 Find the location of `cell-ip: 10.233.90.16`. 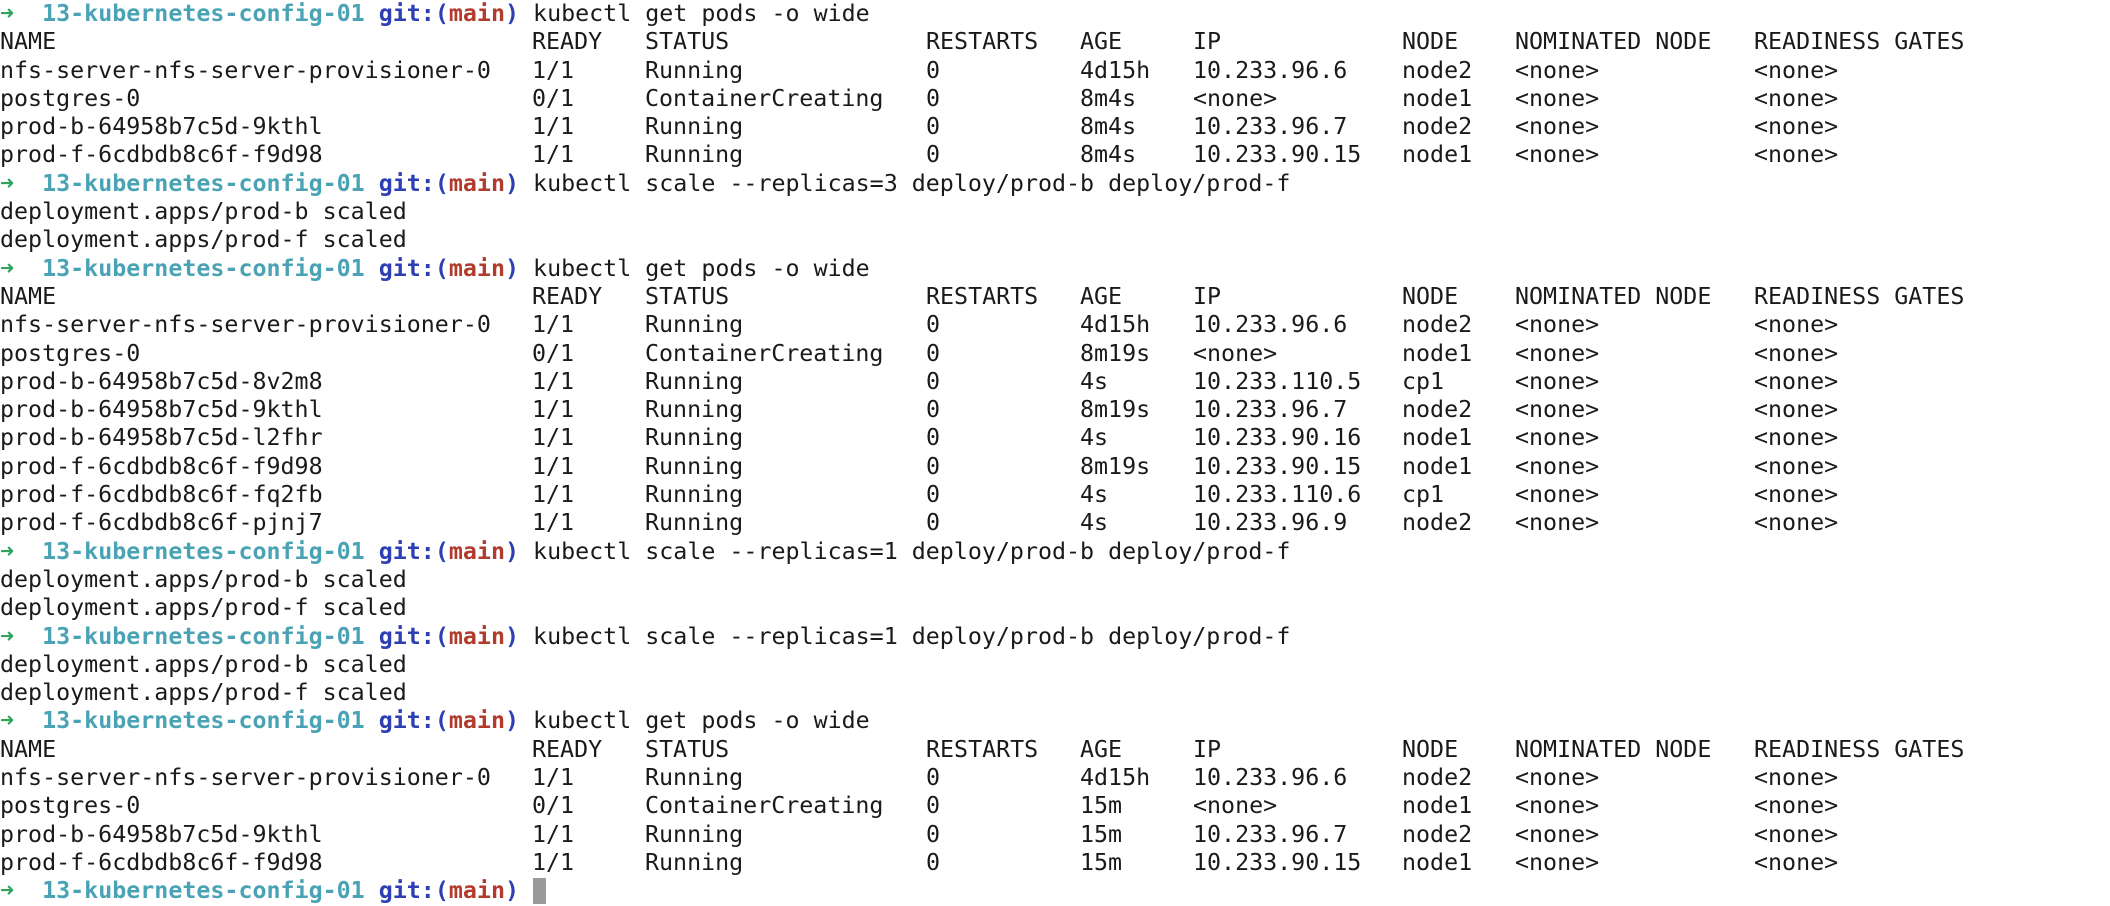

cell-ip: 10.233.90.16 is located at coordinates (1277, 438).